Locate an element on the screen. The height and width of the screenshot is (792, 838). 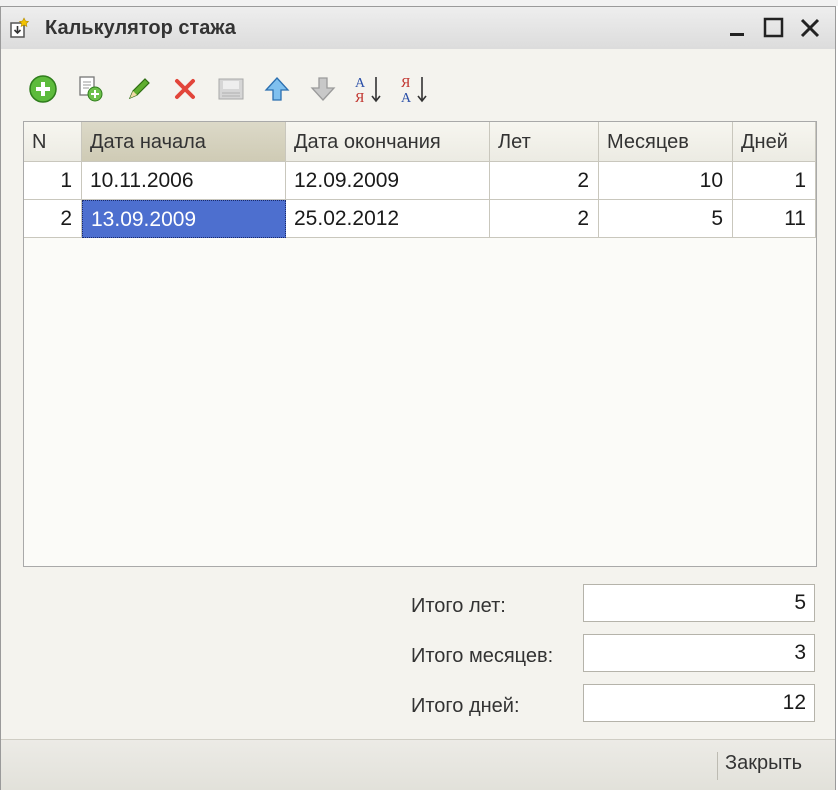
cell-n: 2 is located at coordinates (53, 219).